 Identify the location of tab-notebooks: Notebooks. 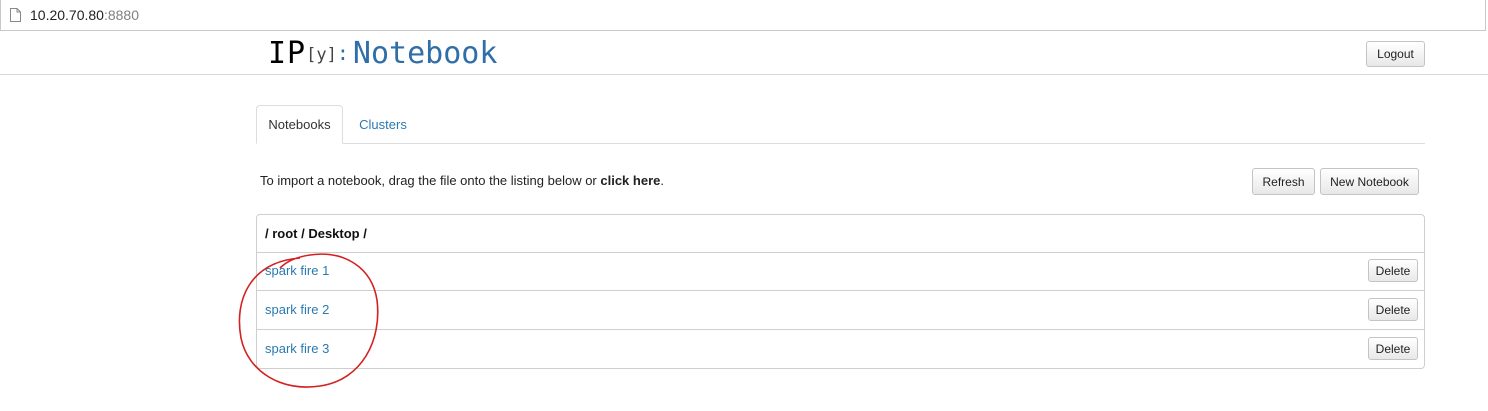
(299, 124).